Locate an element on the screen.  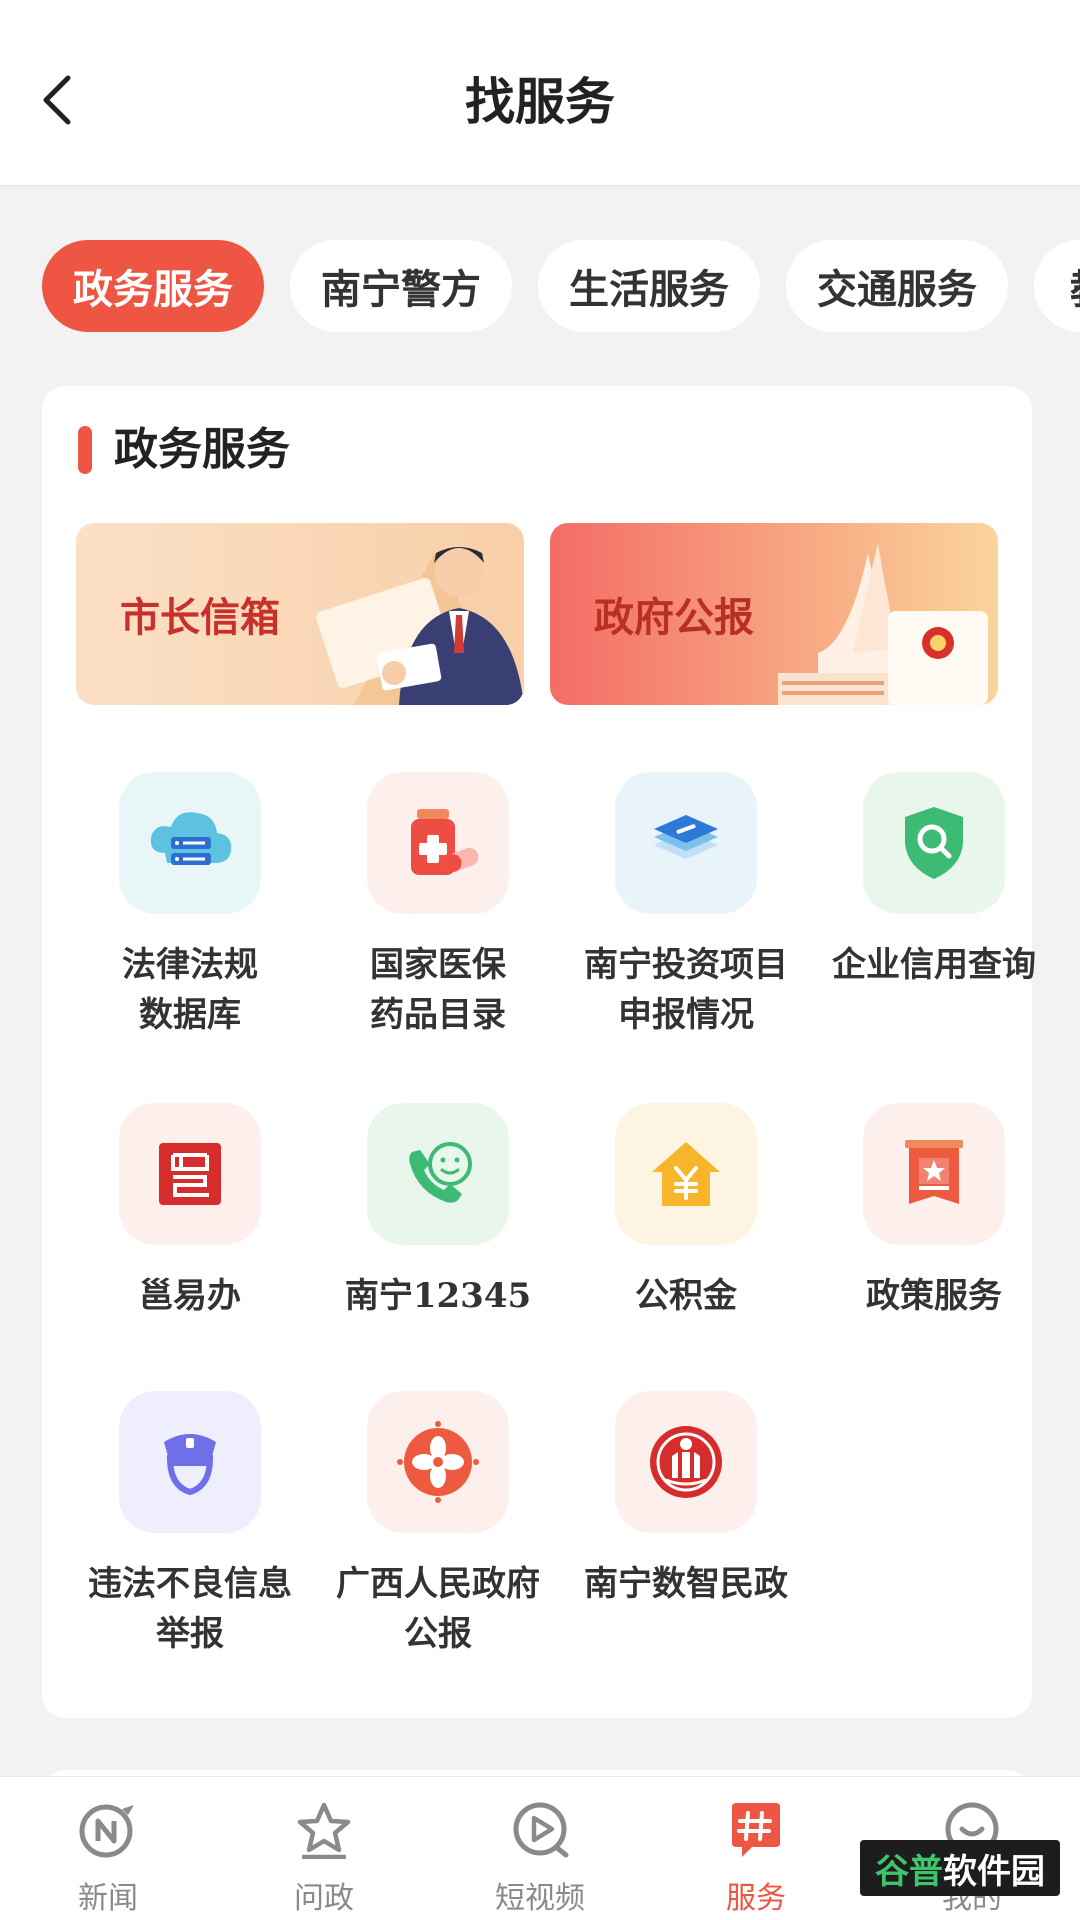
site-watermark: 谷普 软件园 is located at coordinates (960, 1868).